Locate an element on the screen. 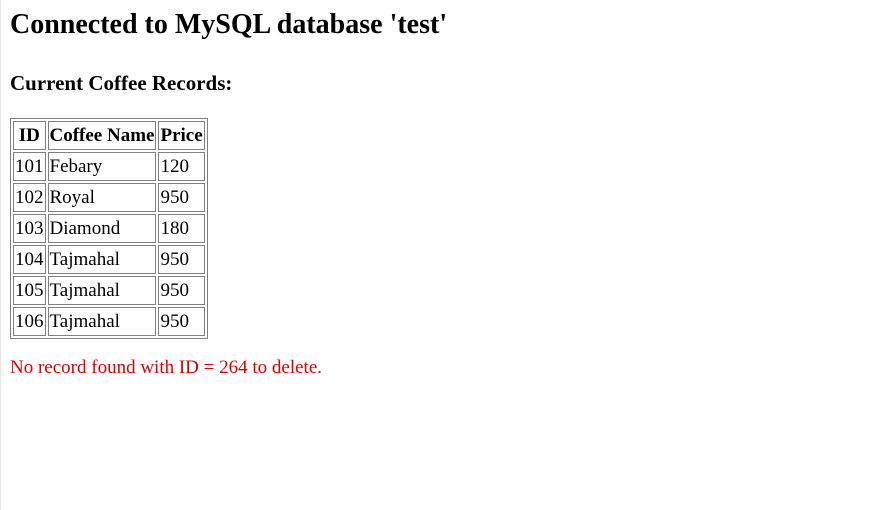 The width and height of the screenshot is (885, 510). table-row: 106 Tajmahal 950 is located at coordinates (109, 321).